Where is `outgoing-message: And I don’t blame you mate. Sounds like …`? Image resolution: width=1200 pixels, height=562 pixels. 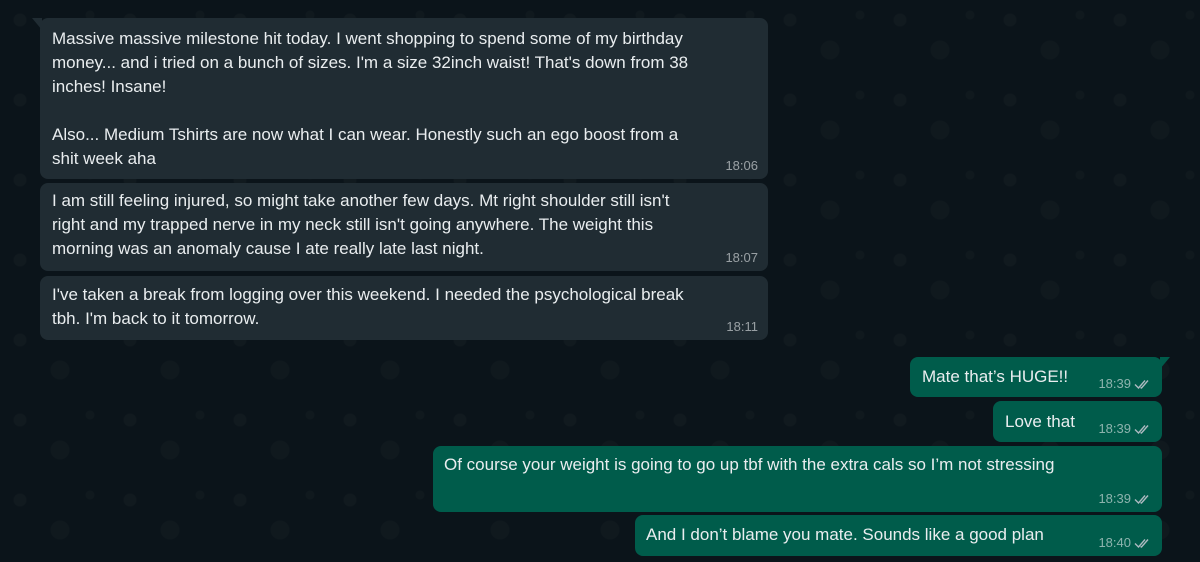
outgoing-message: And I don’t blame you mate. Sounds like … is located at coordinates (898, 535).